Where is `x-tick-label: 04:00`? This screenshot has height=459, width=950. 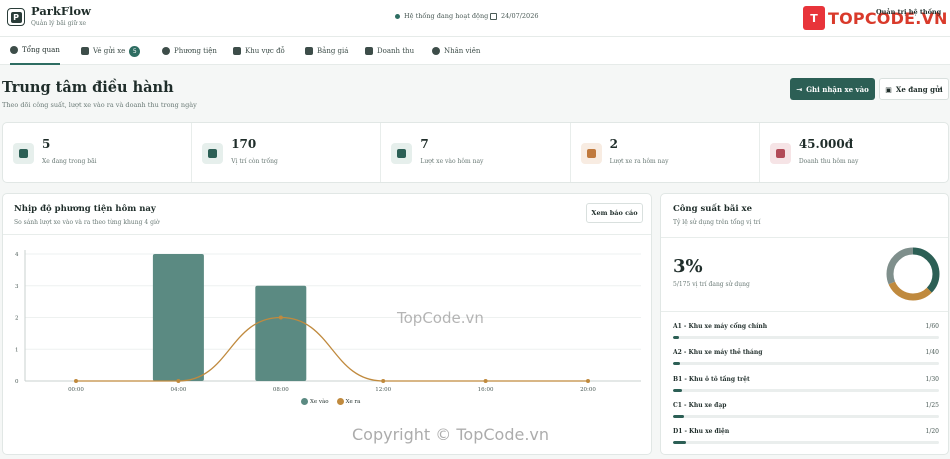
x-tick-label: 04:00 is located at coordinates (178, 390).